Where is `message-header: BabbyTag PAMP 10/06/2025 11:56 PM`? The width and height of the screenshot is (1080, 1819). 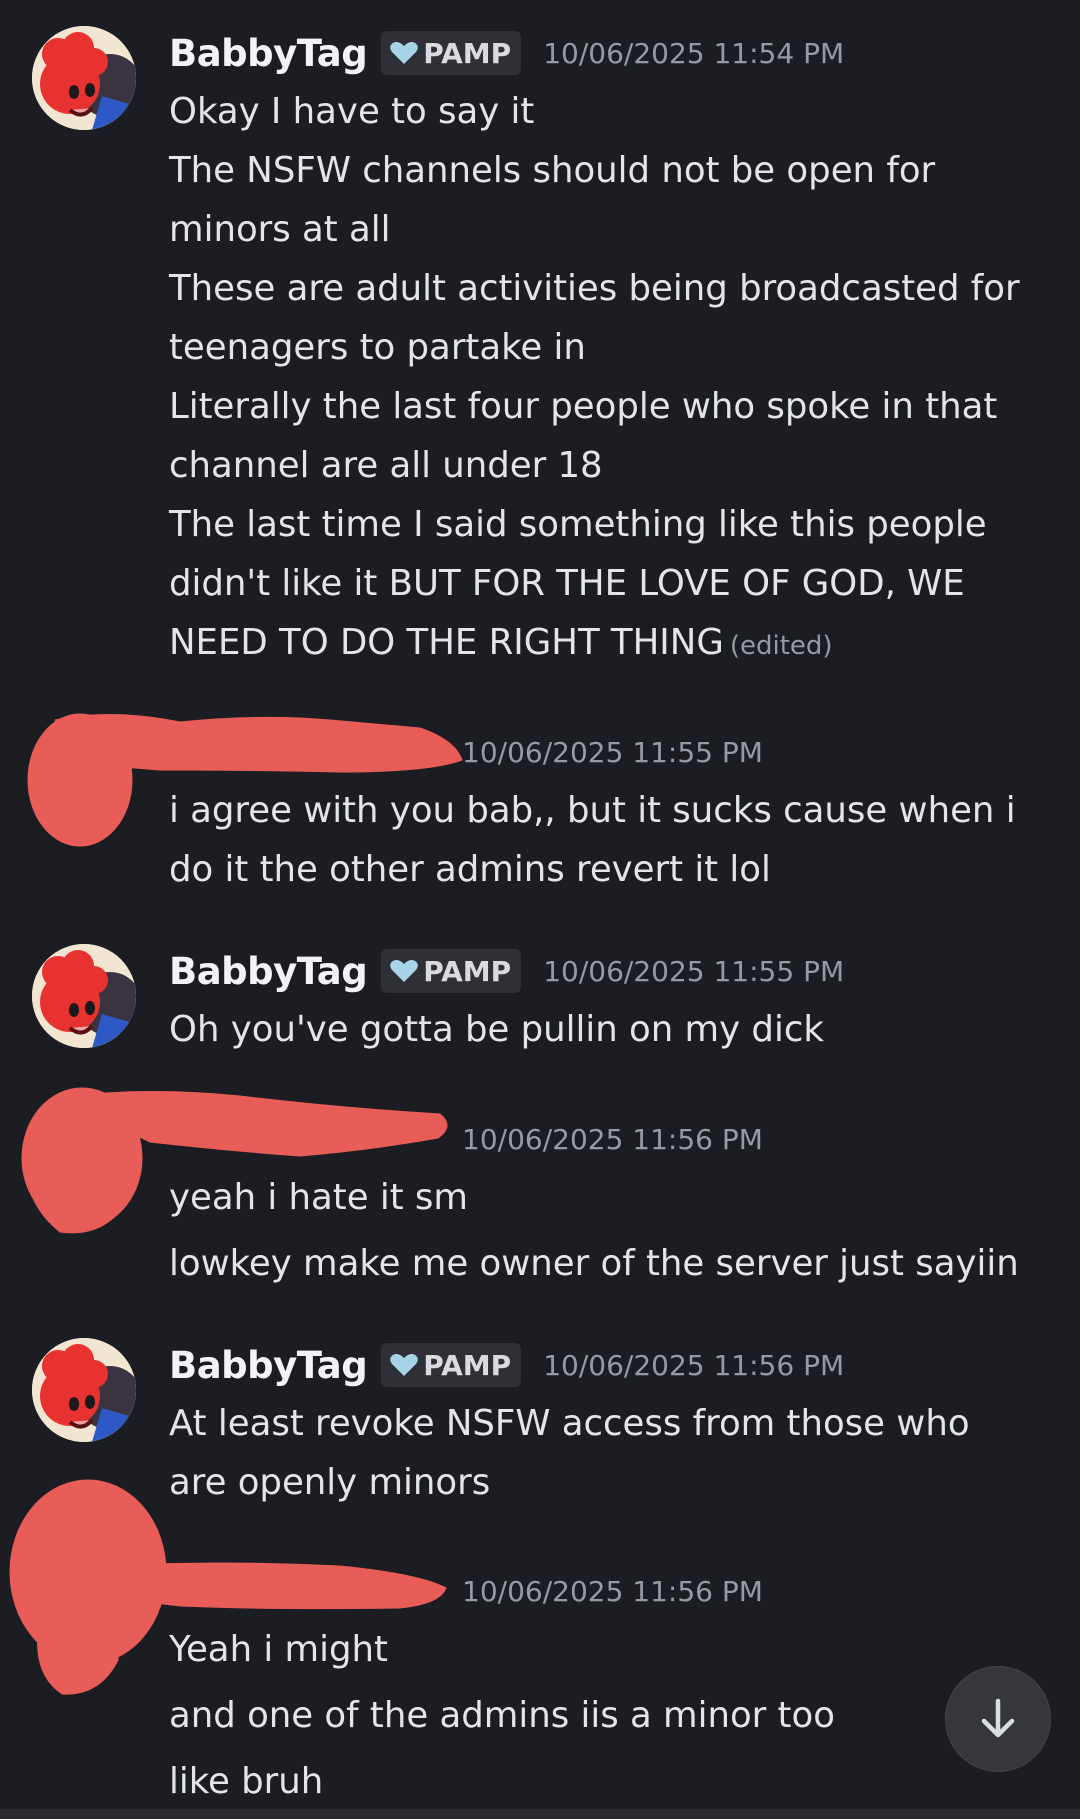 message-header: BabbyTag PAMP 10/06/2025 11:56 PM is located at coordinates (615, 1365).